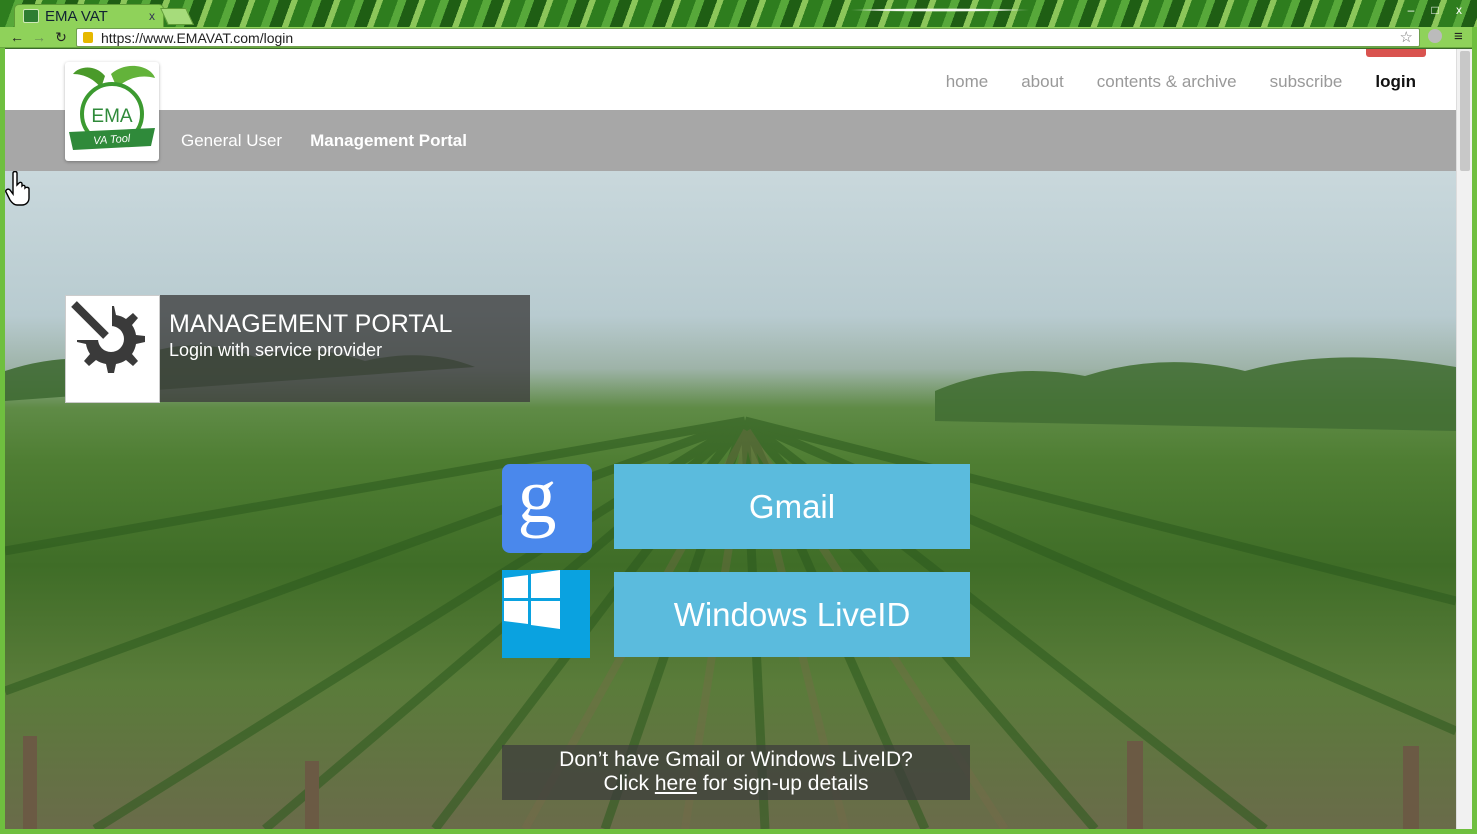 This screenshot has height=834, width=1477. What do you see at coordinates (1474, 430) in the screenshot?
I see `window-frame-right` at bounding box center [1474, 430].